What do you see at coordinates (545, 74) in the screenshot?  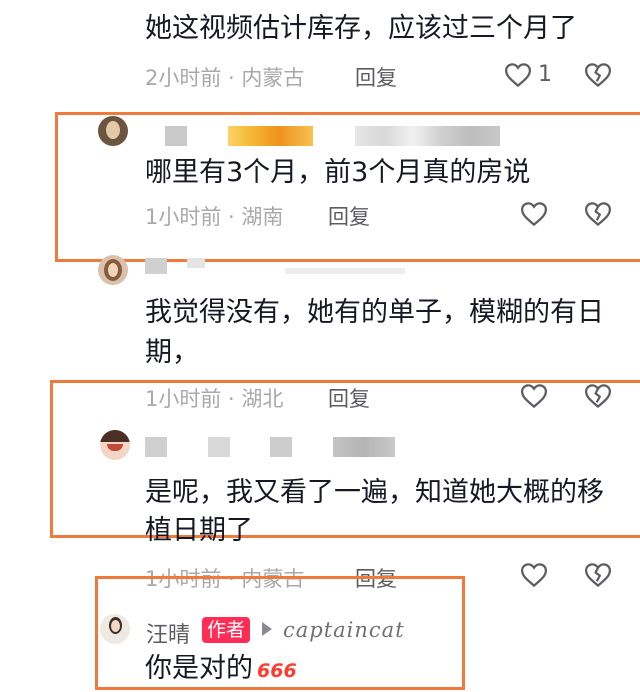 I see `like-count: 1` at bounding box center [545, 74].